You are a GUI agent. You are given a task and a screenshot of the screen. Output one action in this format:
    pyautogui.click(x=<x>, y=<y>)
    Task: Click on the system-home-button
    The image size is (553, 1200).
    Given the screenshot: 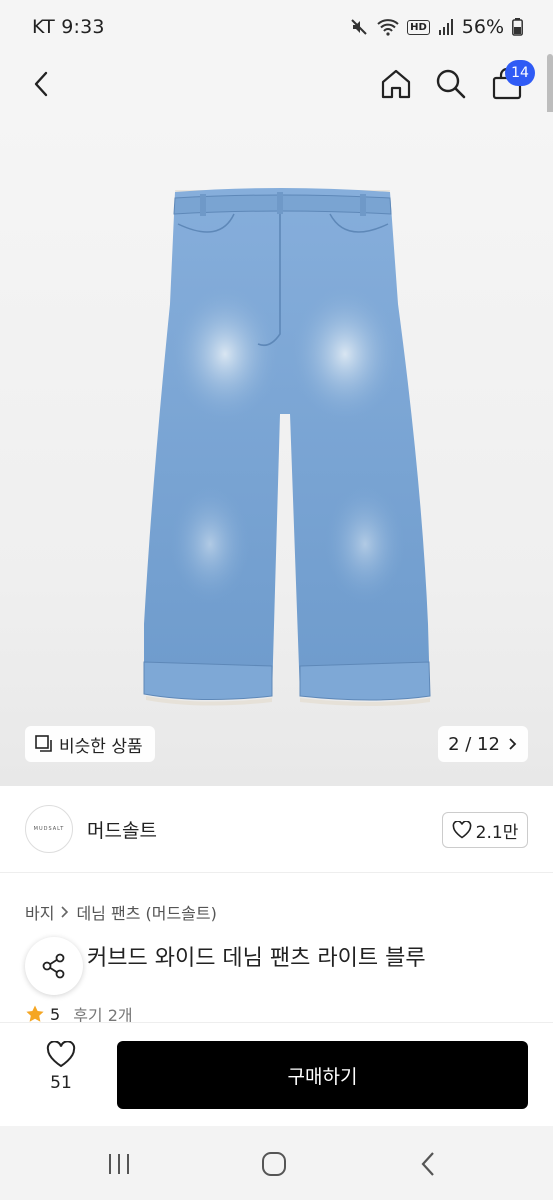 What is the action you would take?
    pyautogui.click(x=274, y=1164)
    